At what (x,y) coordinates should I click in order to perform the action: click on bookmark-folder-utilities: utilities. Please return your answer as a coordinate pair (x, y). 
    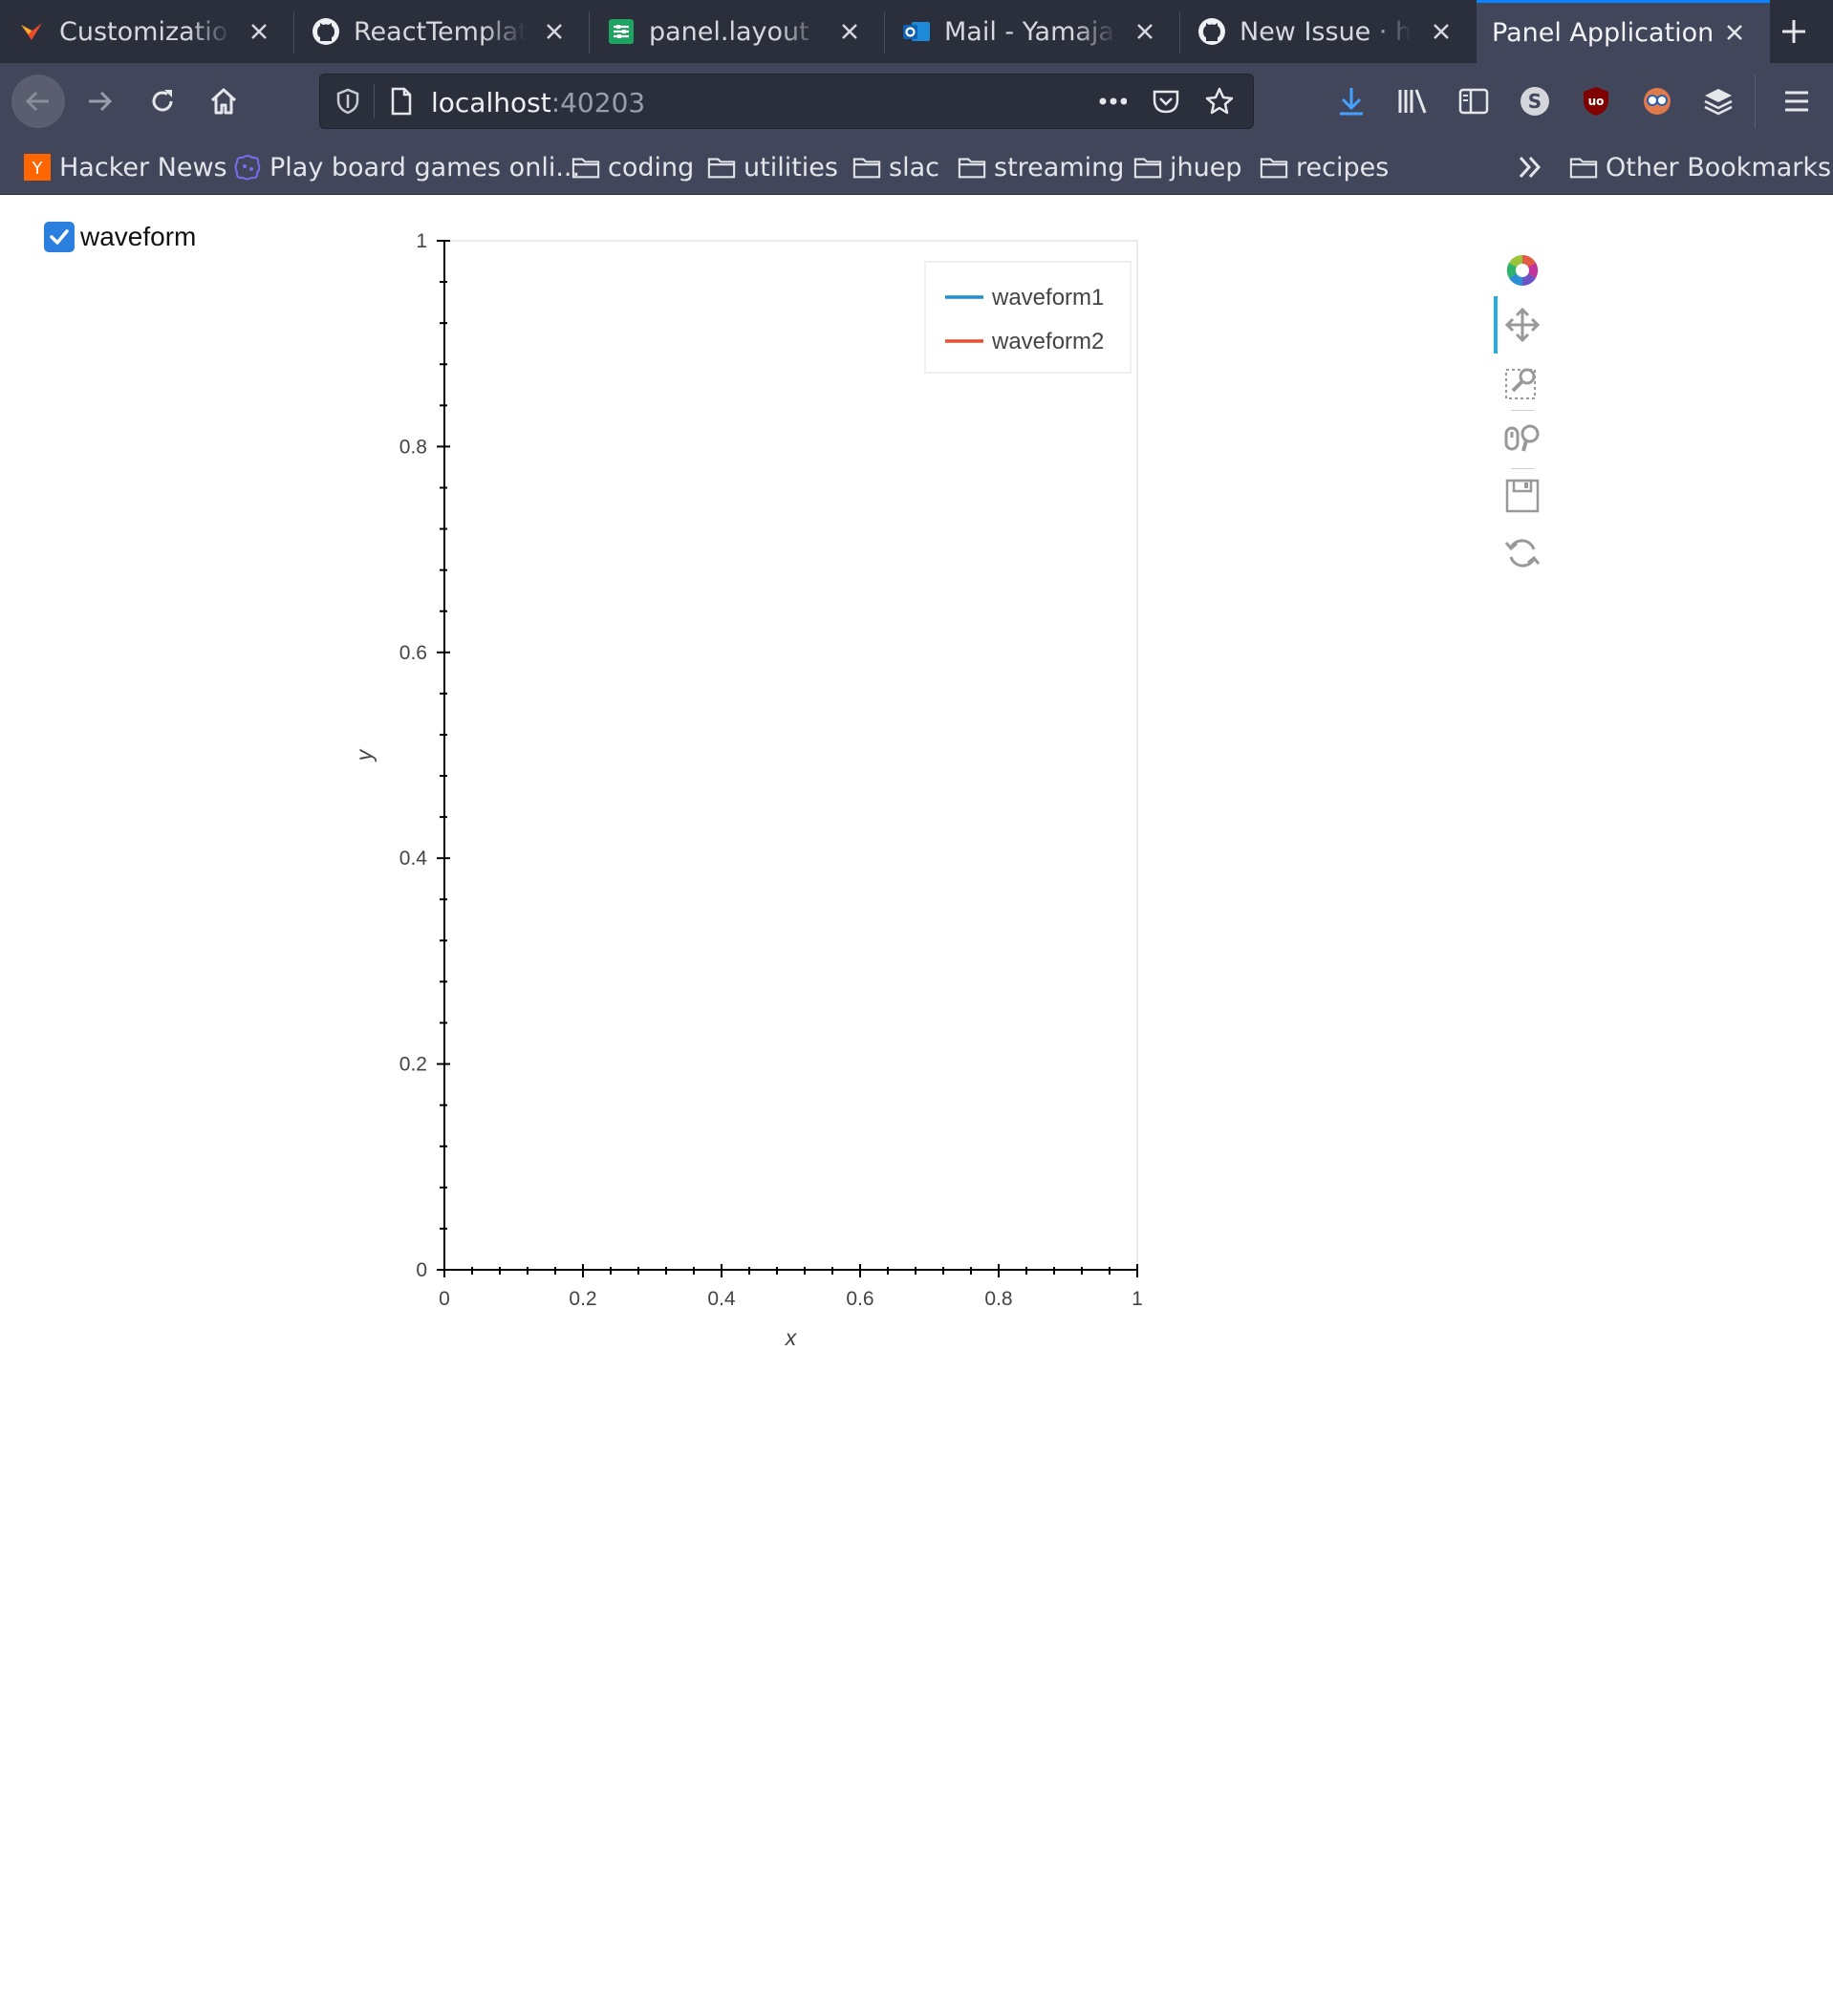
    Looking at the image, I should click on (772, 167).